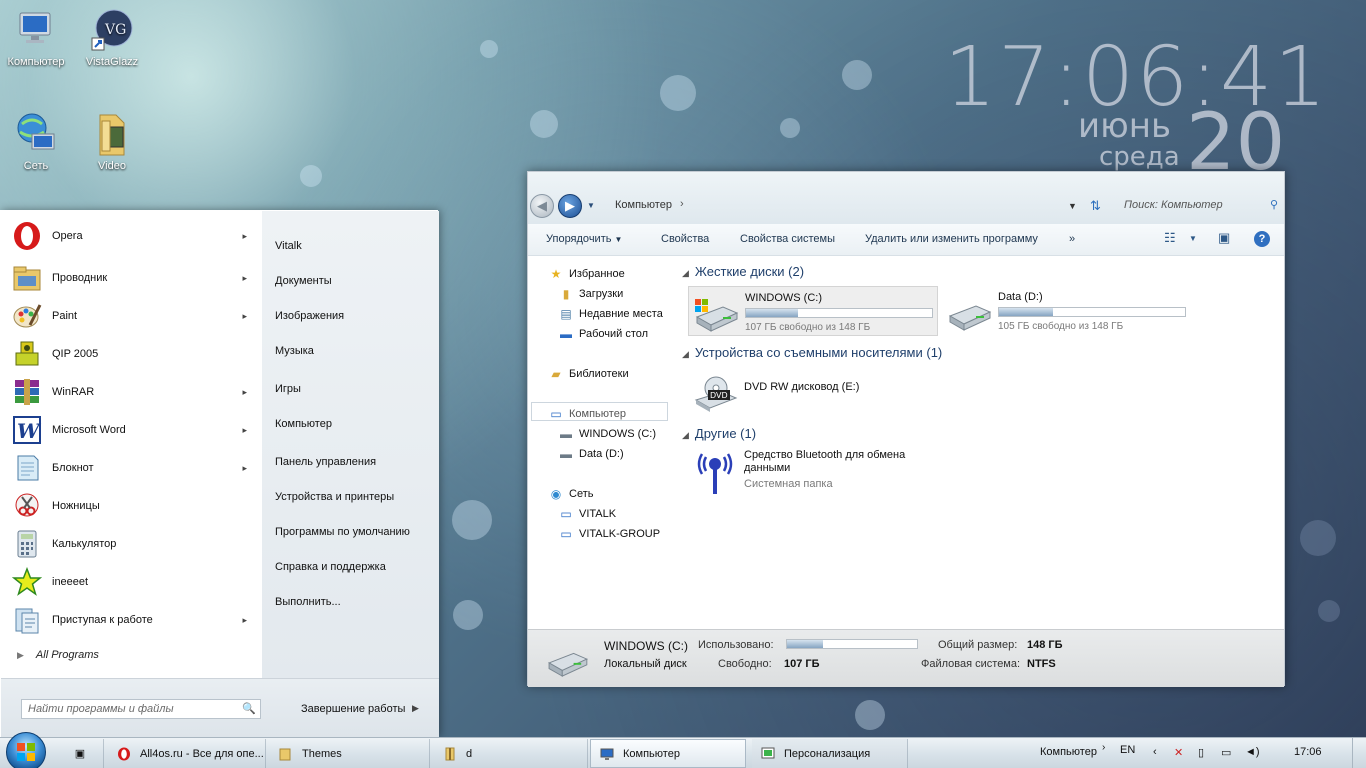 This screenshot has height=768, width=1366. What do you see at coordinates (133, 544) in the screenshot?
I see `program-calculator: Калькулятор` at bounding box center [133, 544].